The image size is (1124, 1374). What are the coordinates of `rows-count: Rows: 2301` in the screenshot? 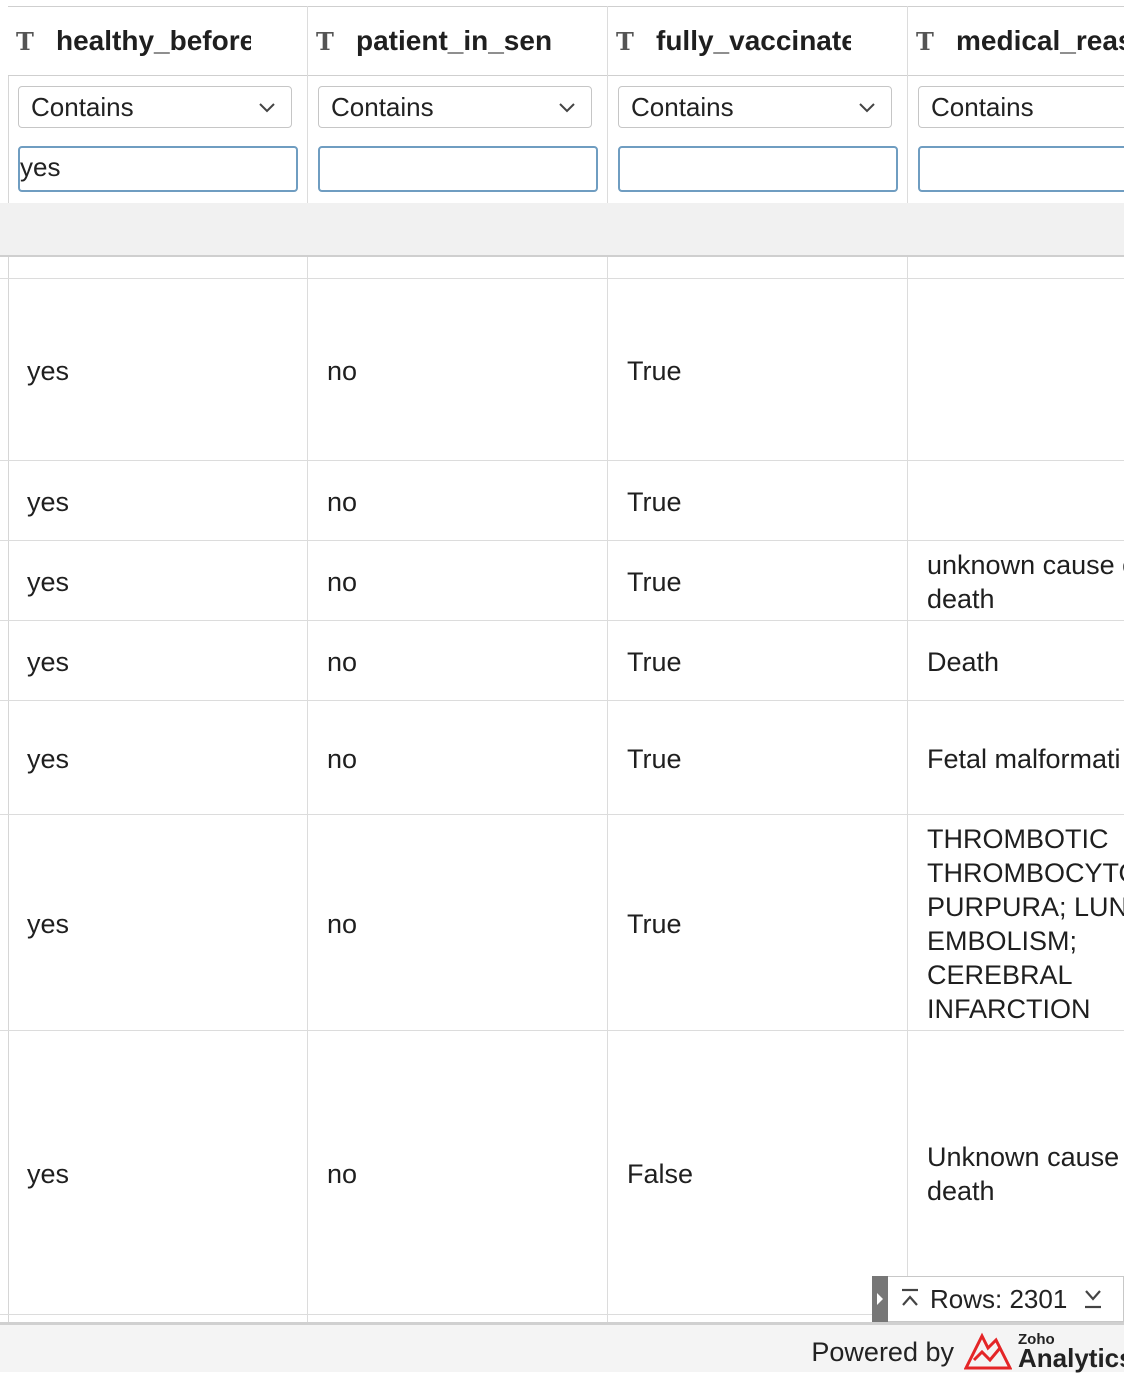 It's located at (999, 1298).